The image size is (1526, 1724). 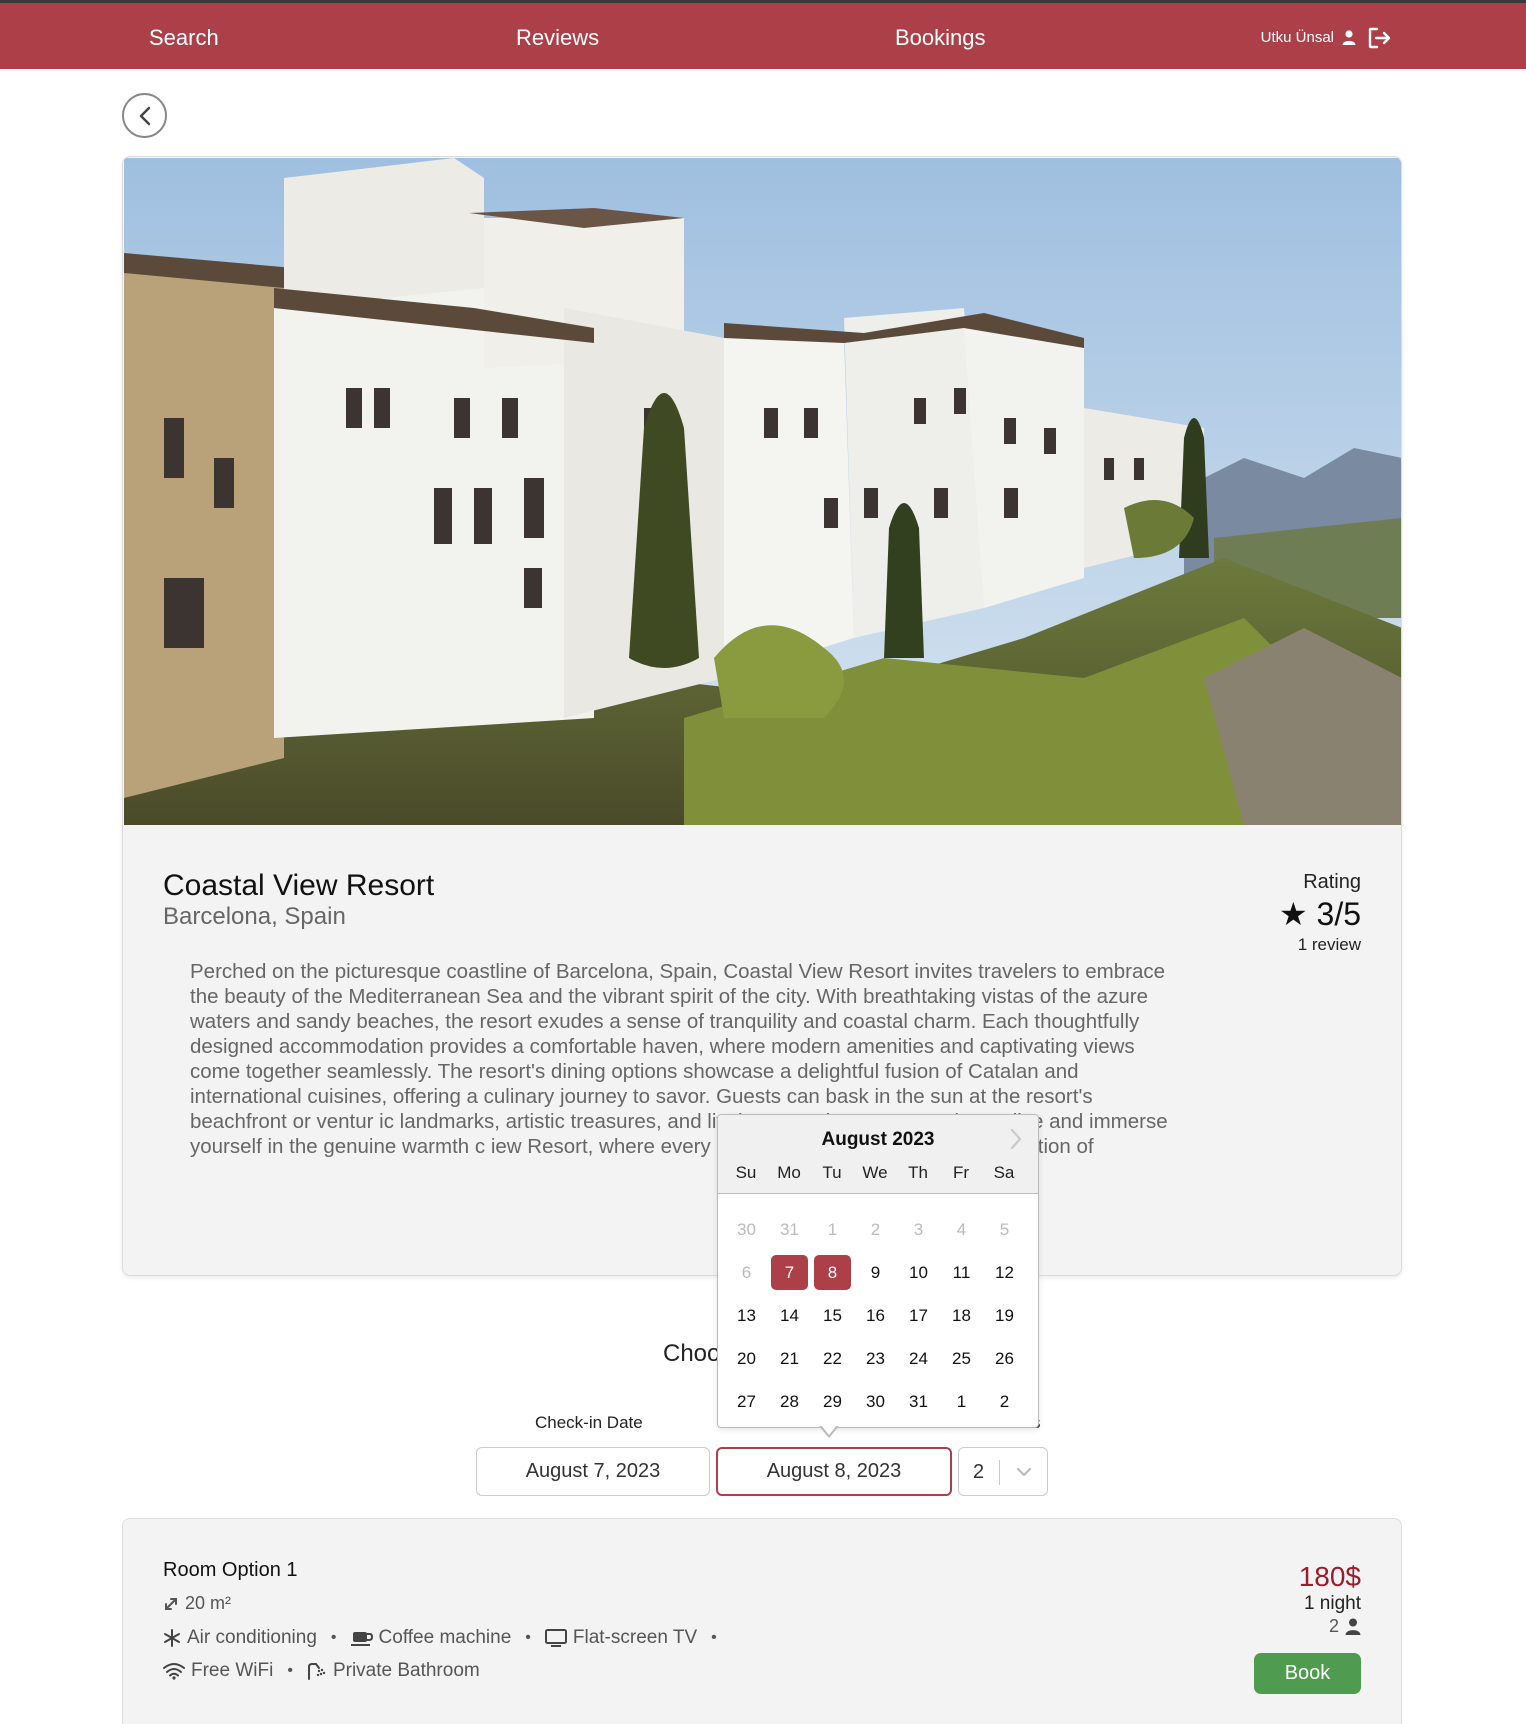 What do you see at coordinates (961, 1172) in the screenshot?
I see `weekday-label: Fr` at bounding box center [961, 1172].